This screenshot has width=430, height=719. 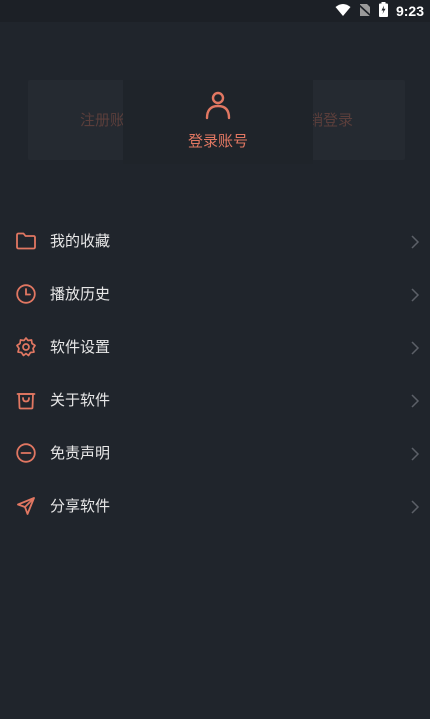 I want to click on menu-item-favorites: 我的收藏, so click(x=215, y=240).